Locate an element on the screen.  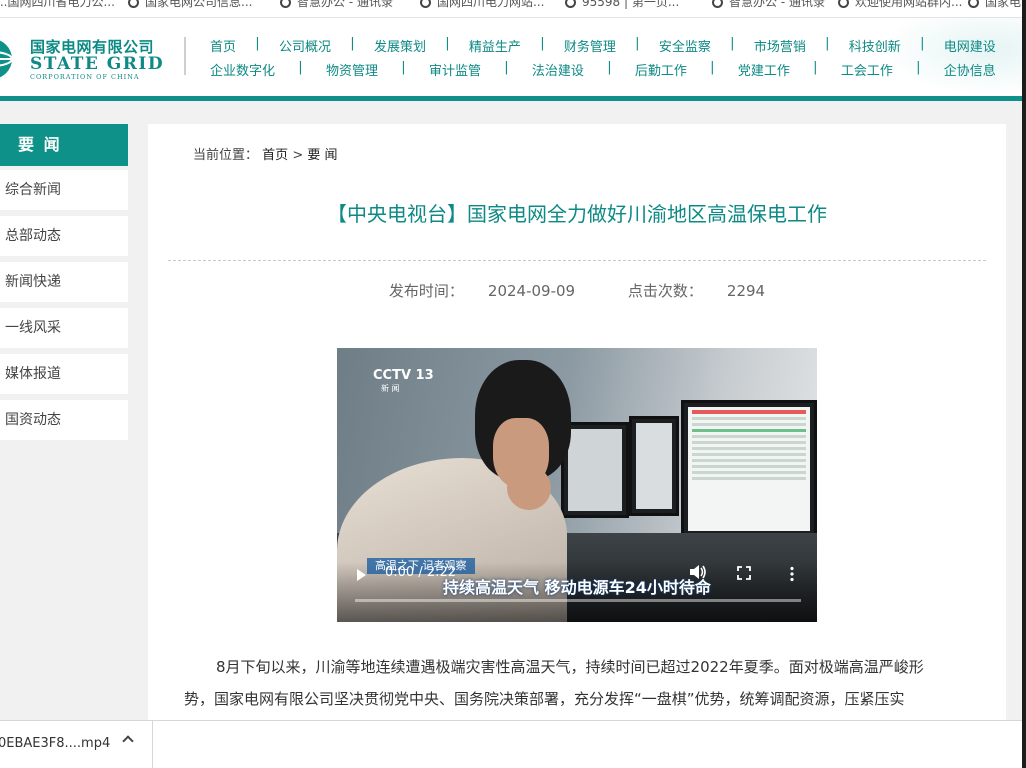
nav-logistics: 后勤工作 is located at coordinates (661, 69).